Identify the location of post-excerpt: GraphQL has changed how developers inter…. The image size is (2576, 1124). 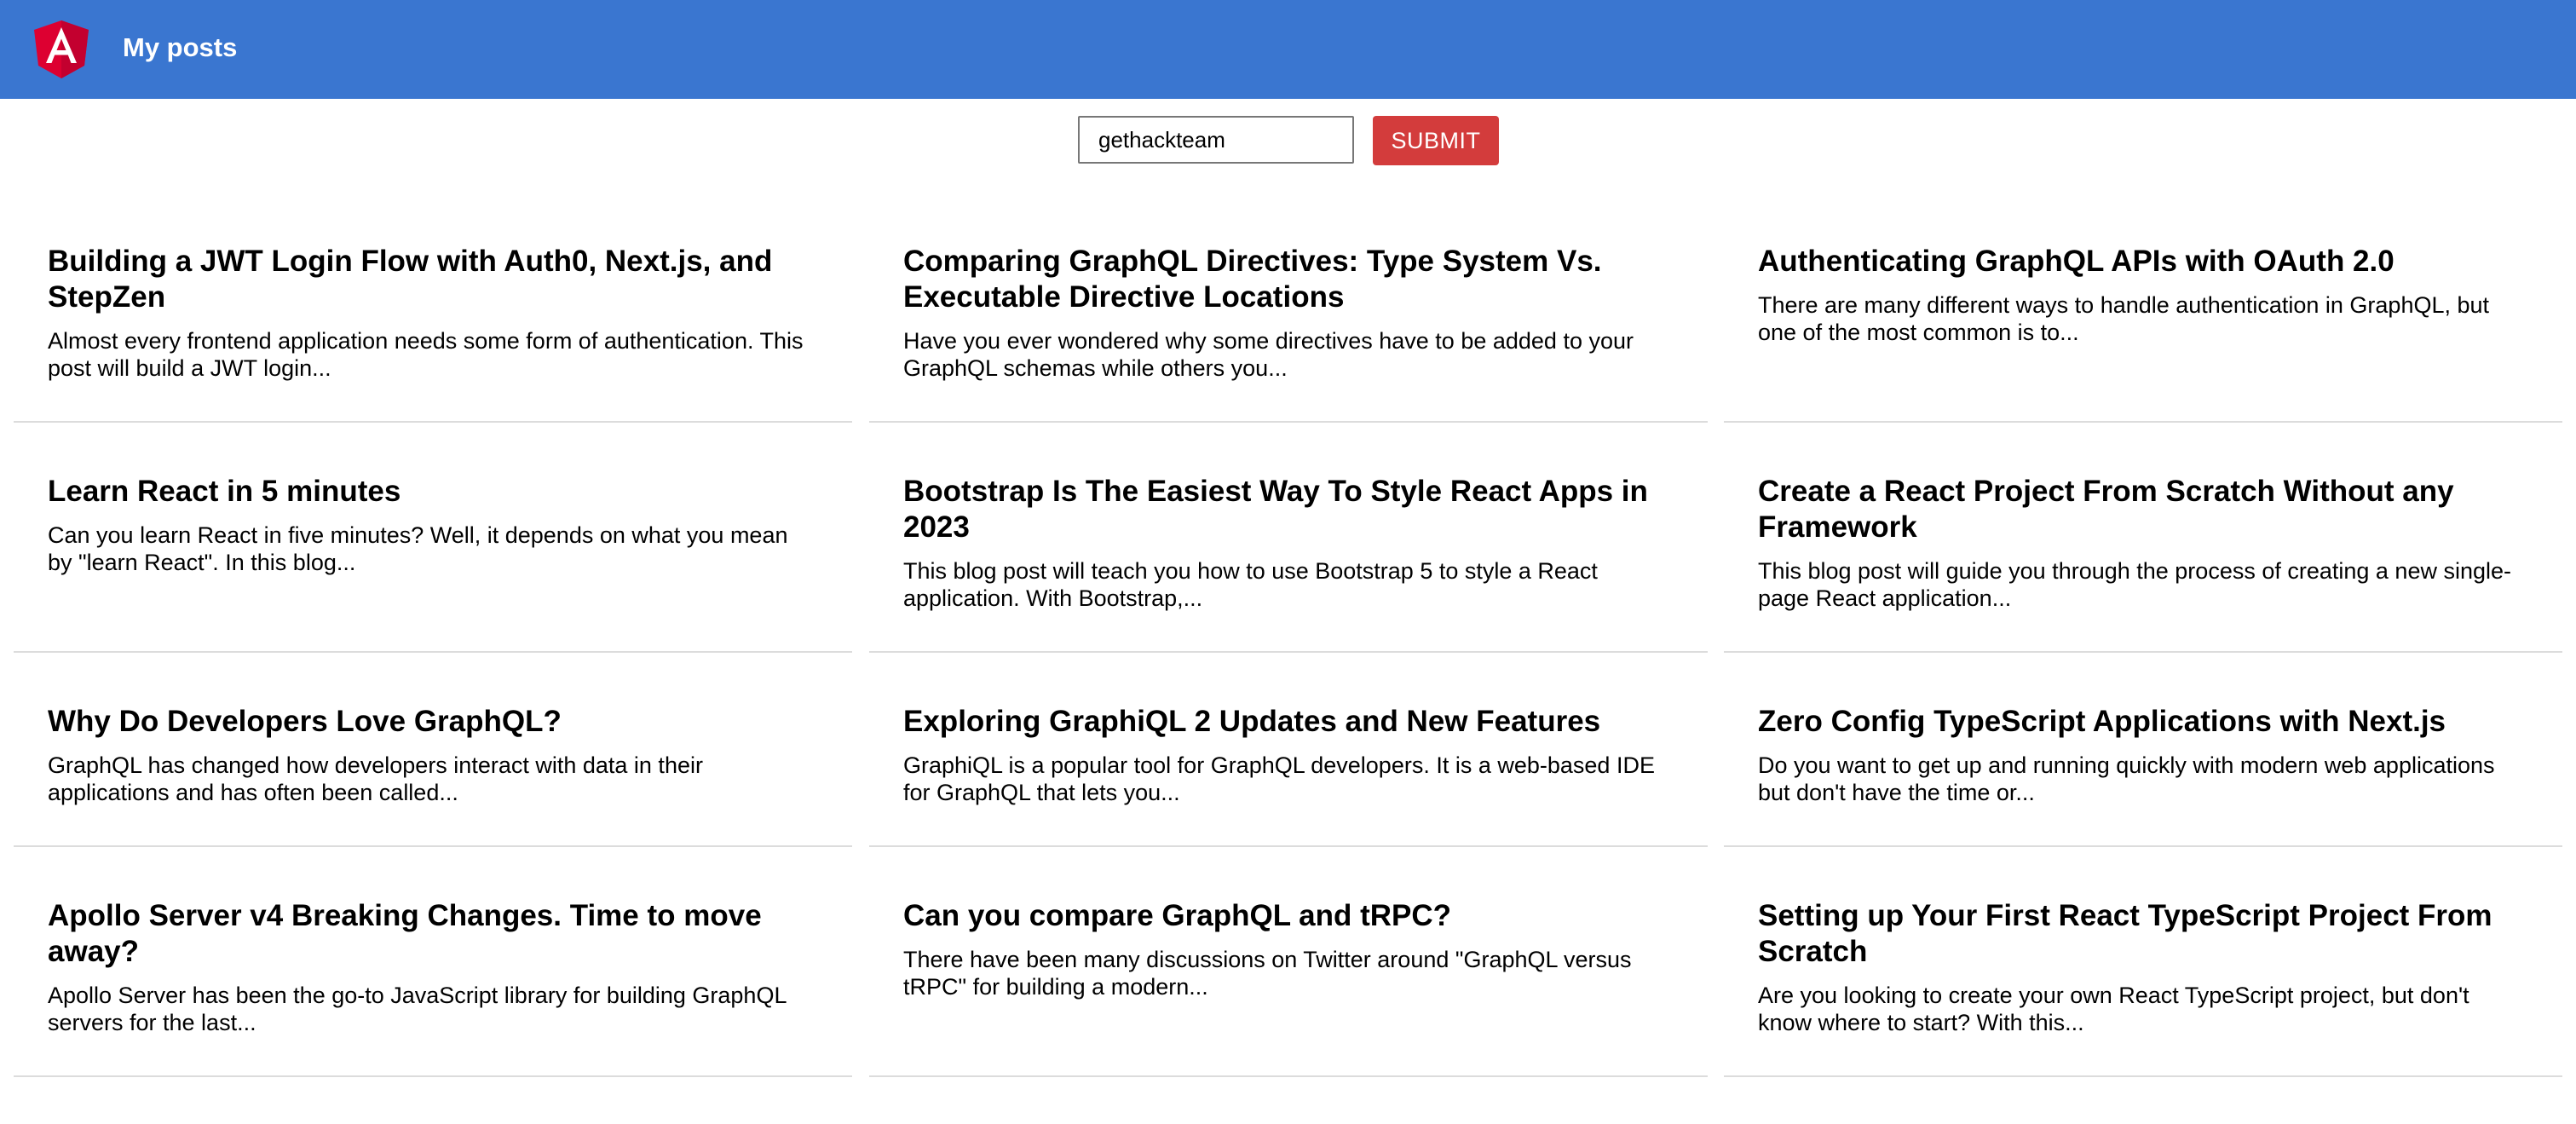
(375, 778).